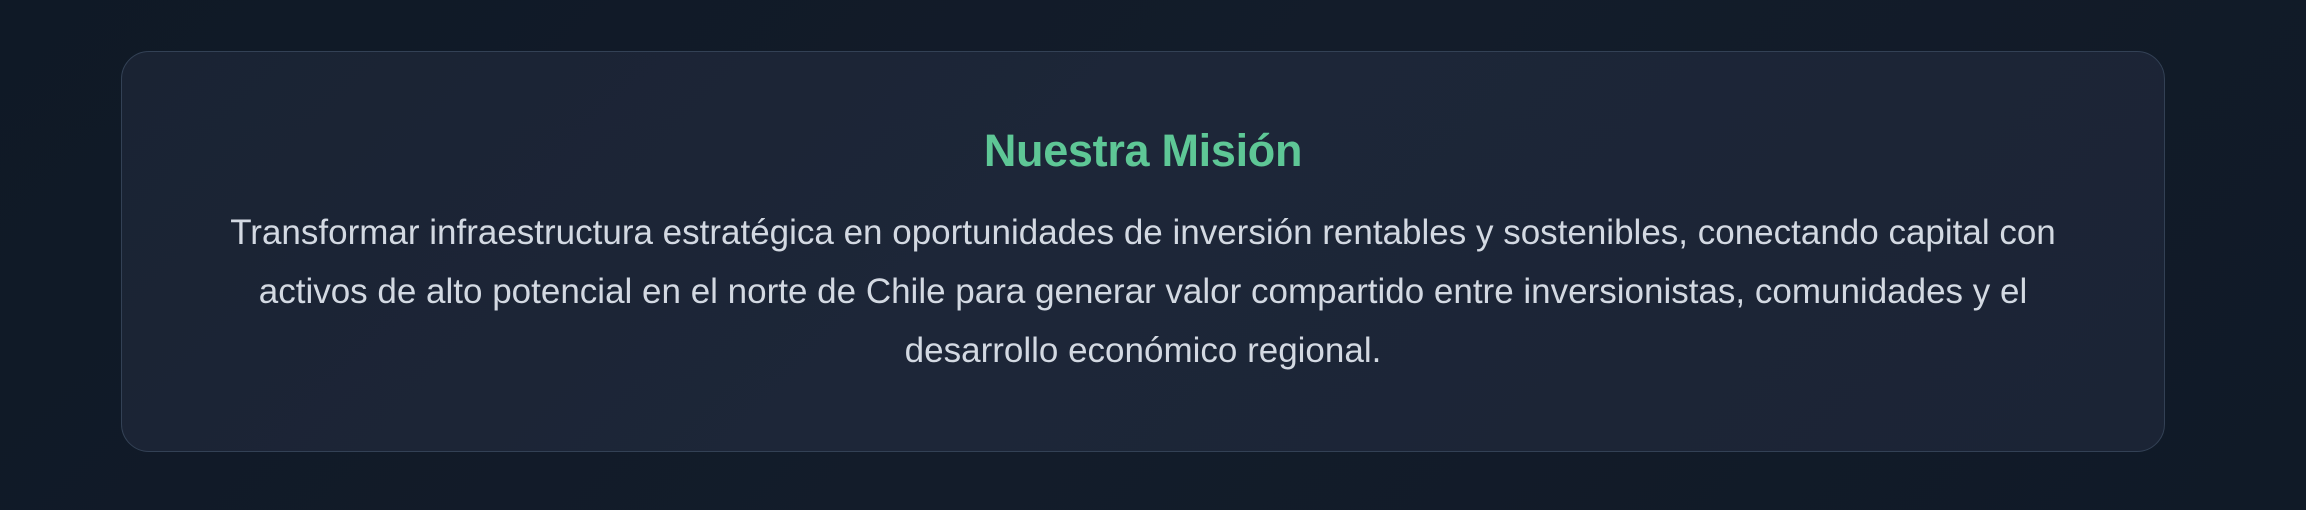 This screenshot has width=2306, height=510. I want to click on mission-description-line: desarrollo económico regional., so click(1143, 350).